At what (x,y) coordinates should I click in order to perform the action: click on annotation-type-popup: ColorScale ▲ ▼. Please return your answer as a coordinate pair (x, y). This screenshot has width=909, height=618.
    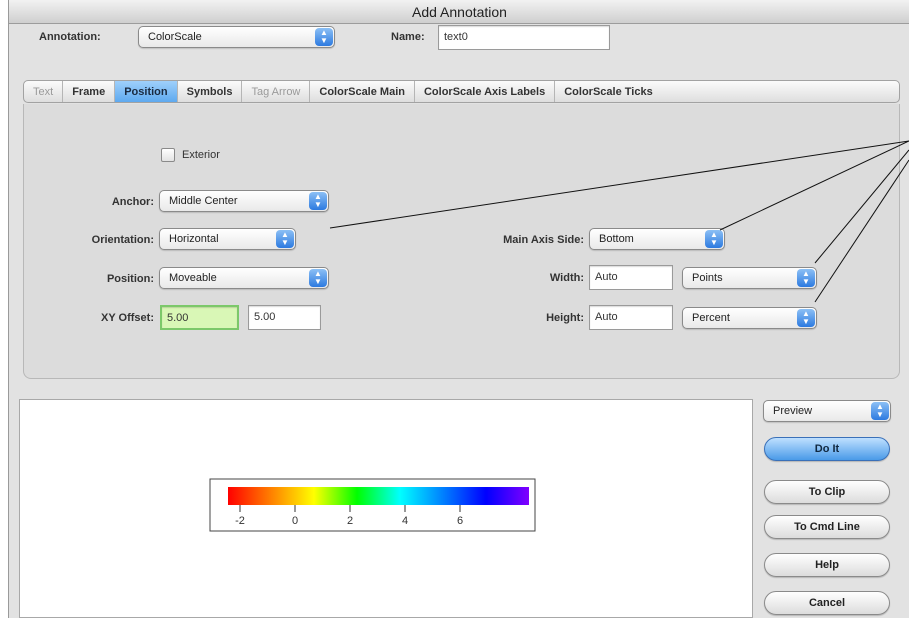
    Looking at the image, I should click on (236, 37).